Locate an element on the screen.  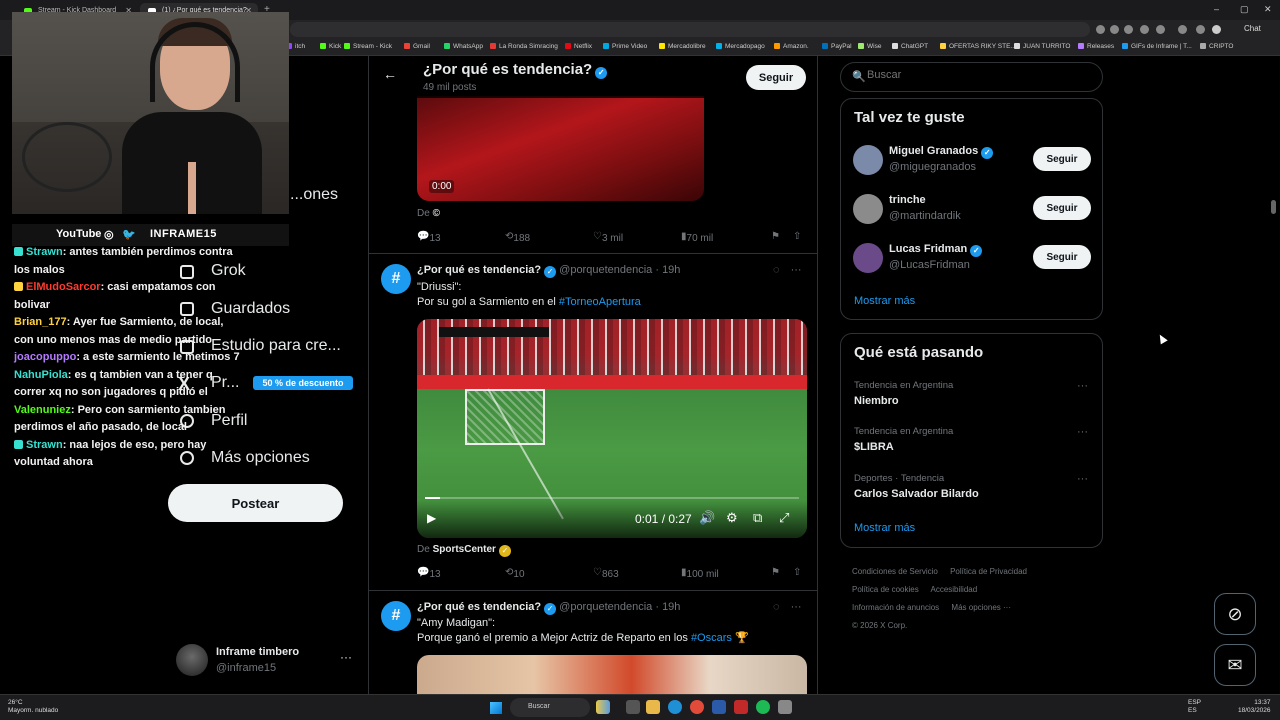
search-box: 🔍 is located at coordinates (971, 77).